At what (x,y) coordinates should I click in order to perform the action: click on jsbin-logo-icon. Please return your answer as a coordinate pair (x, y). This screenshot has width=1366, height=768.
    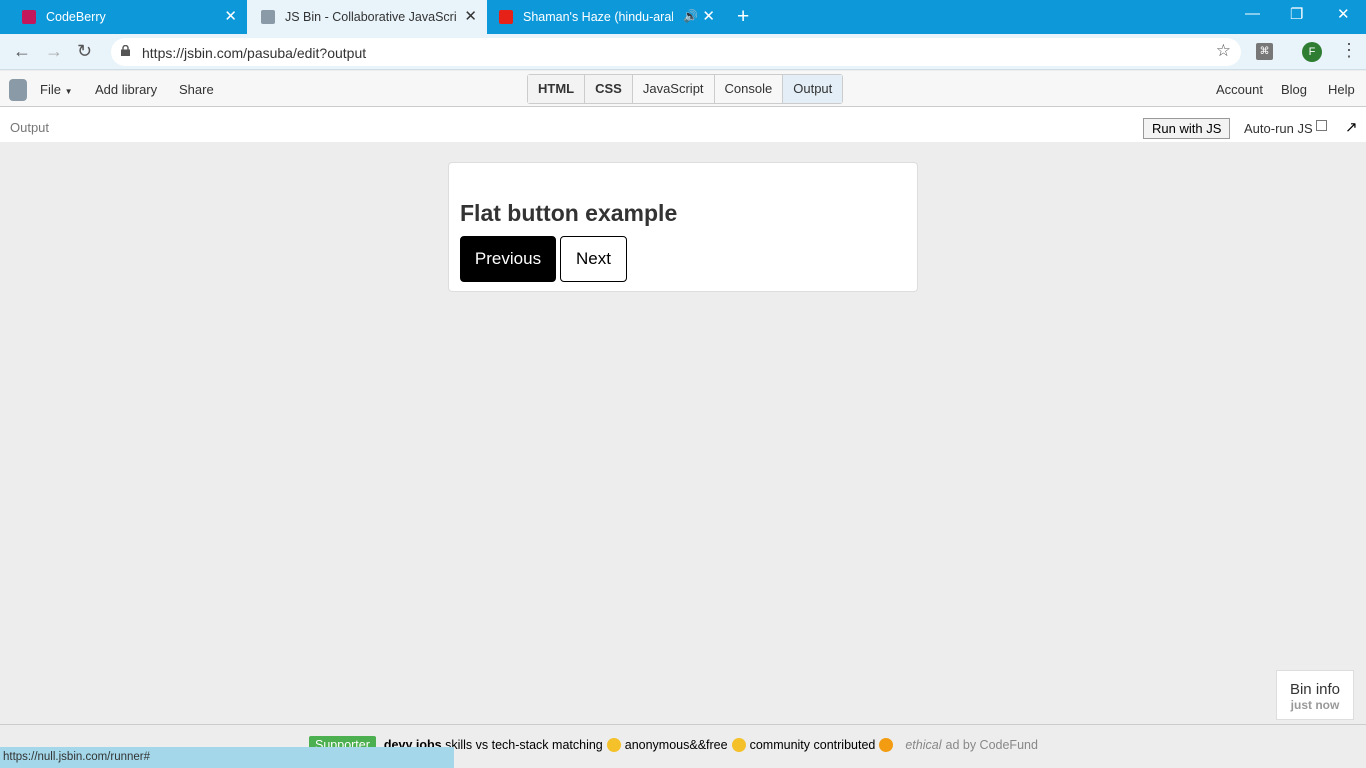
    Looking at the image, I should click on (18, 90).